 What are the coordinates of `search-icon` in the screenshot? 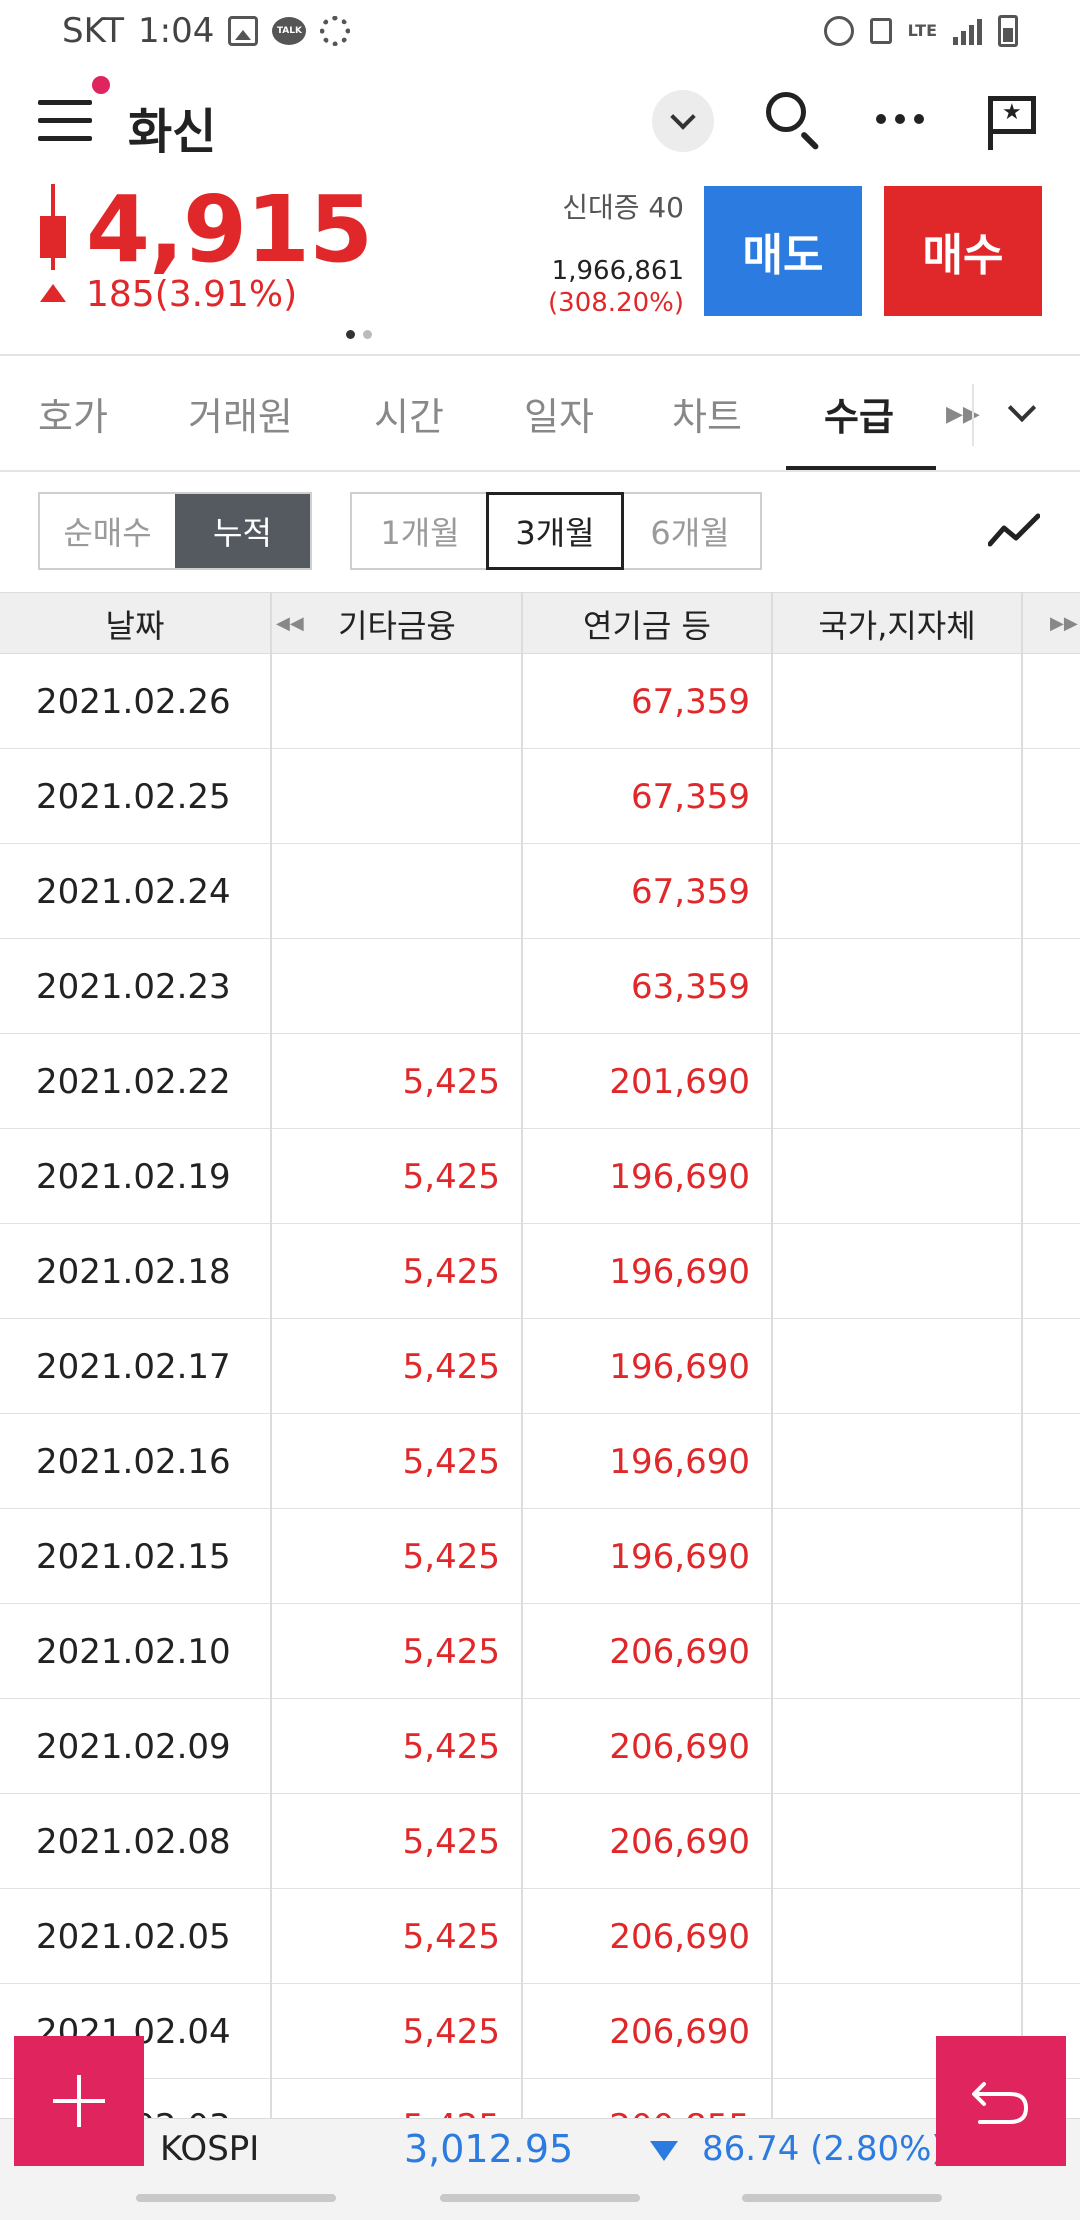 It's located at (795, 121).